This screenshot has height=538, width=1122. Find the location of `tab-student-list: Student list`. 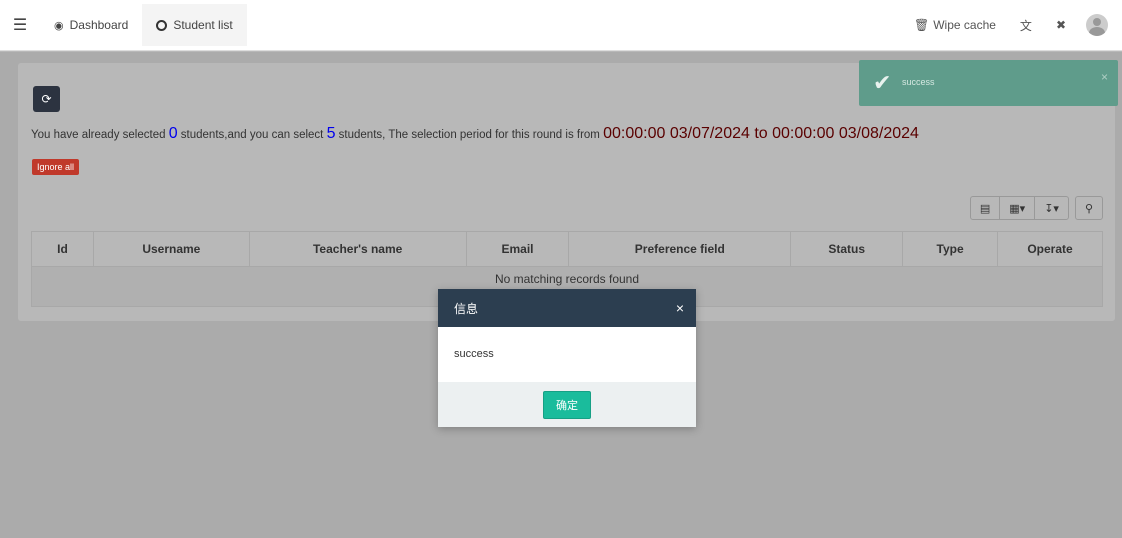

tab-student-list: Student list is located at coordinates (194, 25).